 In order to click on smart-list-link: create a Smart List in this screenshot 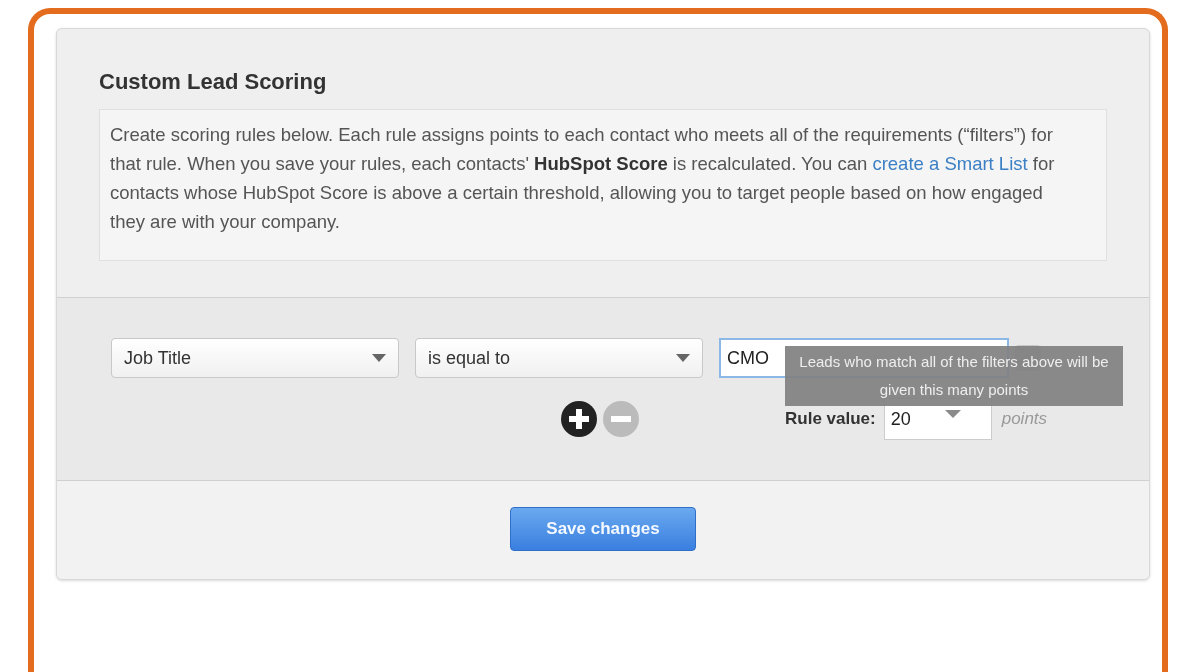, I will do `click(950, 163)`.